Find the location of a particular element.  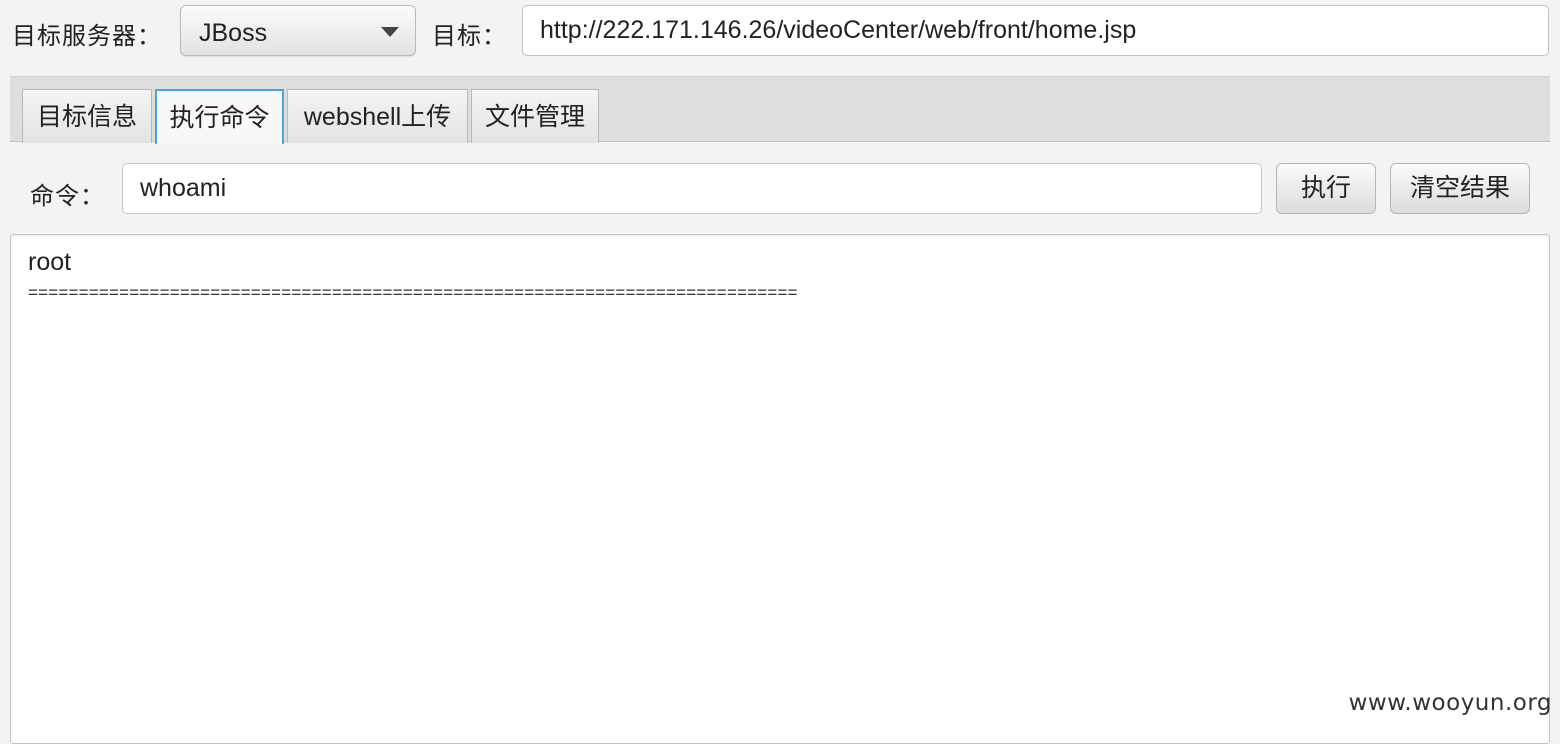

tab-execute-command: 执行命令 is located at coordinates (219, 116).